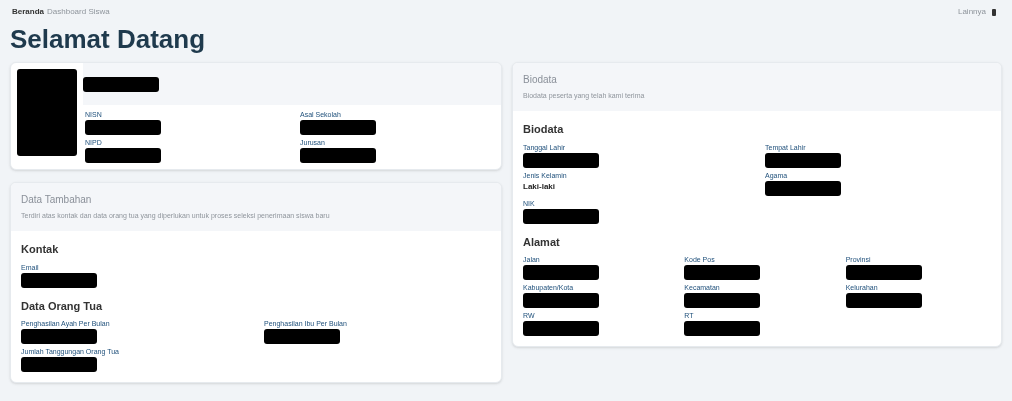 The image size is (1012, 401). Describe the element at coordinates (543, 129) in the screenshot. I see `section-heading: Biodata` at that location.